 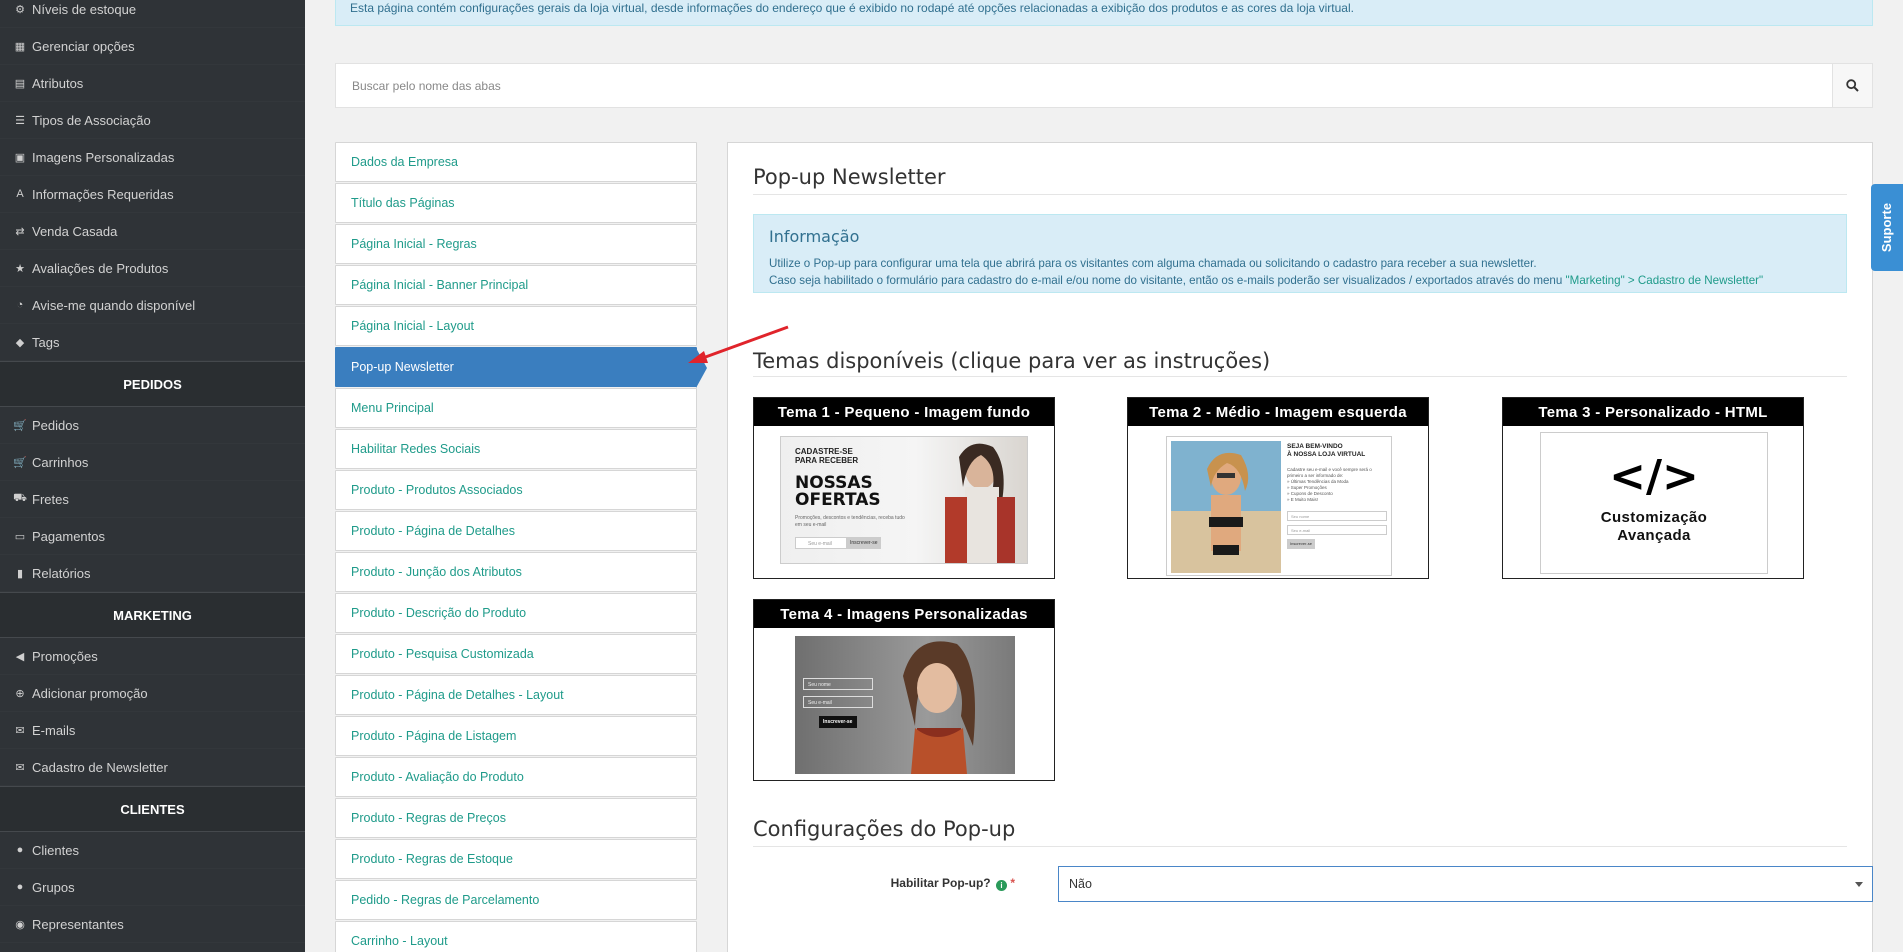 What do you see at coordinates (516, 244) in the screenshot?
I see `tab-pagina-inicial-regras: Página Inicial - Regras` at bounding box center [516, 244].